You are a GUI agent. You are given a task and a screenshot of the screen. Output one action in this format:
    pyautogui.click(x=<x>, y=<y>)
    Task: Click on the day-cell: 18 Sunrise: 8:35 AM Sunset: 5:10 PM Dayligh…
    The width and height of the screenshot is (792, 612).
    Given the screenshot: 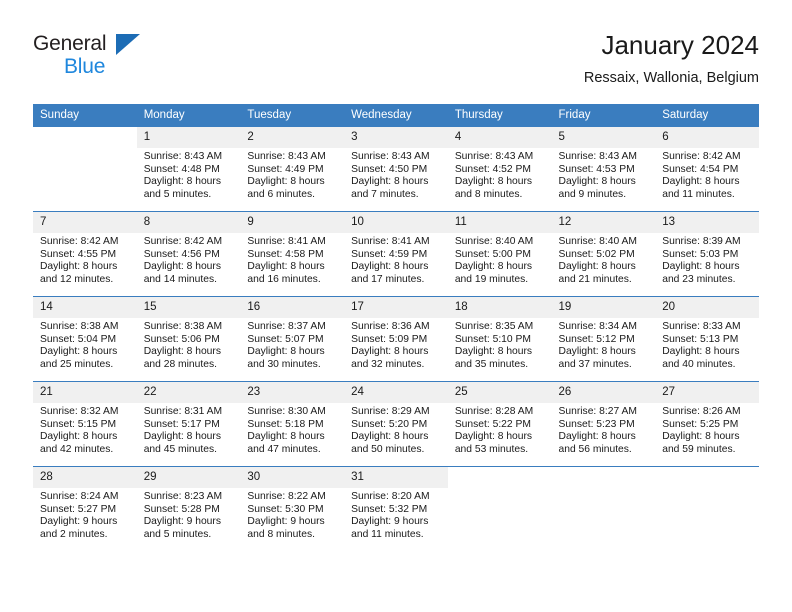 What is the action you would take?
    pyautogui.click(x=499, y=339)
    